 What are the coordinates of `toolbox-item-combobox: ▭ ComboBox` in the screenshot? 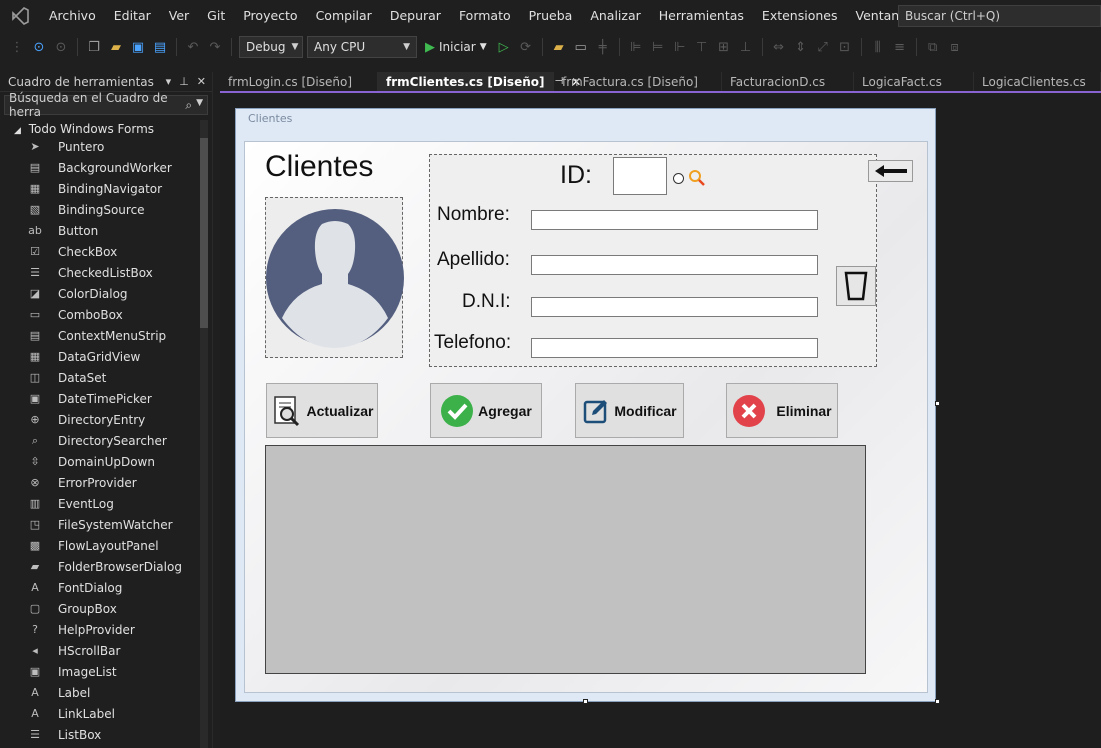 It's located at (100, 314).